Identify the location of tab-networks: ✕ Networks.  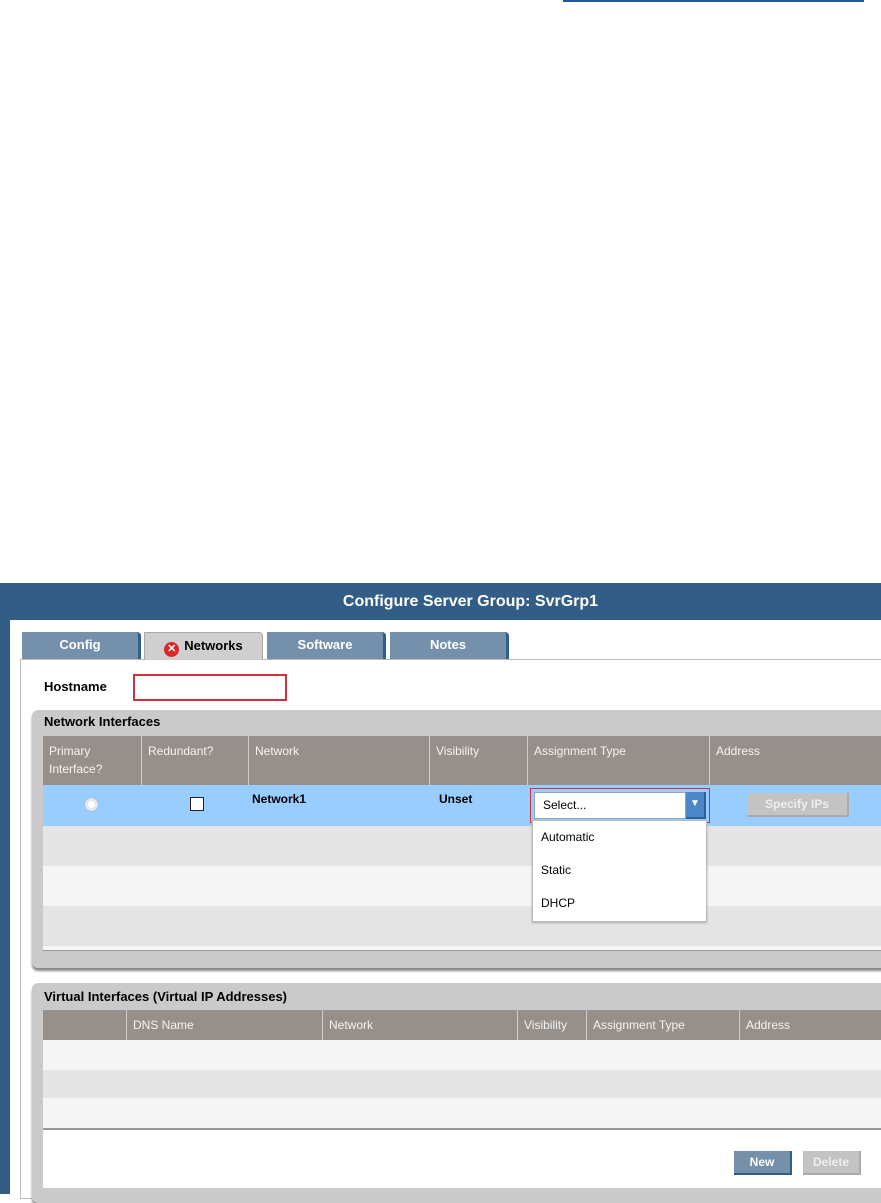
(203, 646).